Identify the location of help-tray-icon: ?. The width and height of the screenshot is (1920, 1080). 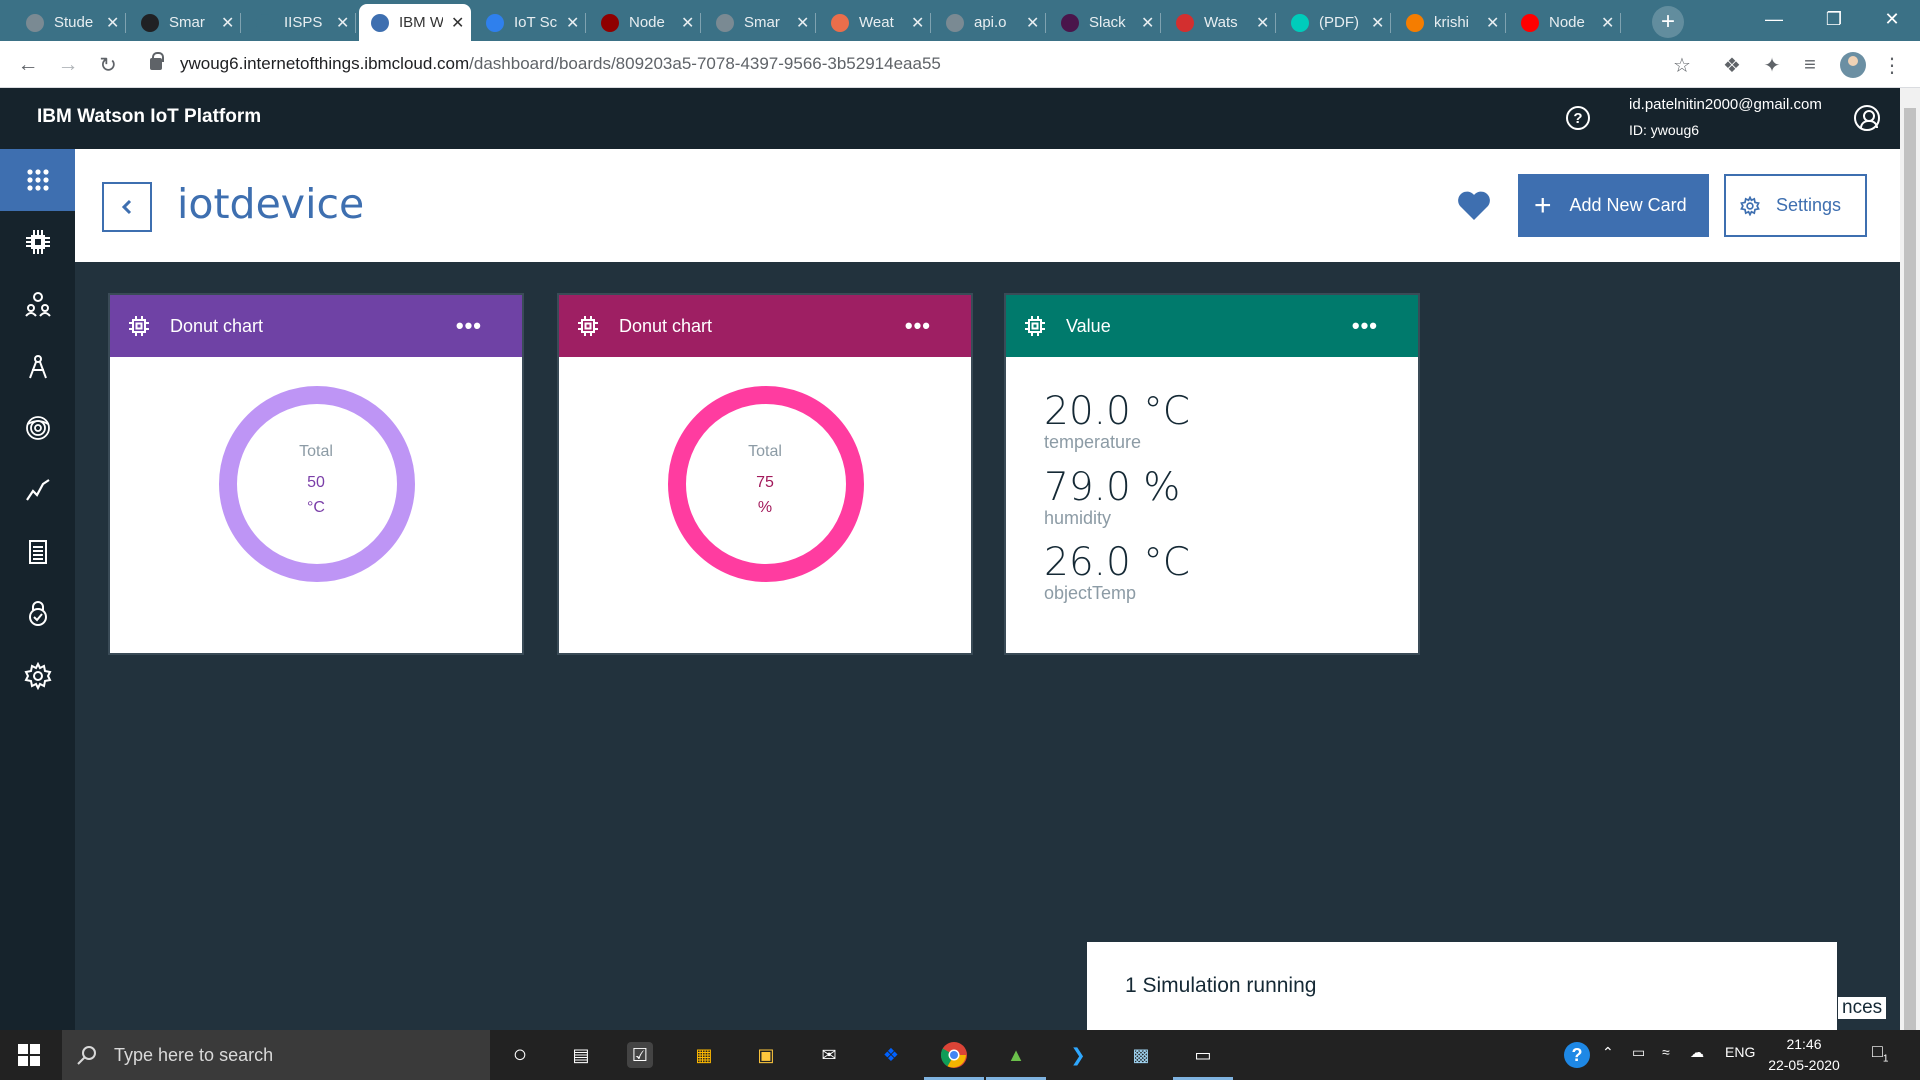
(1577, 1055).